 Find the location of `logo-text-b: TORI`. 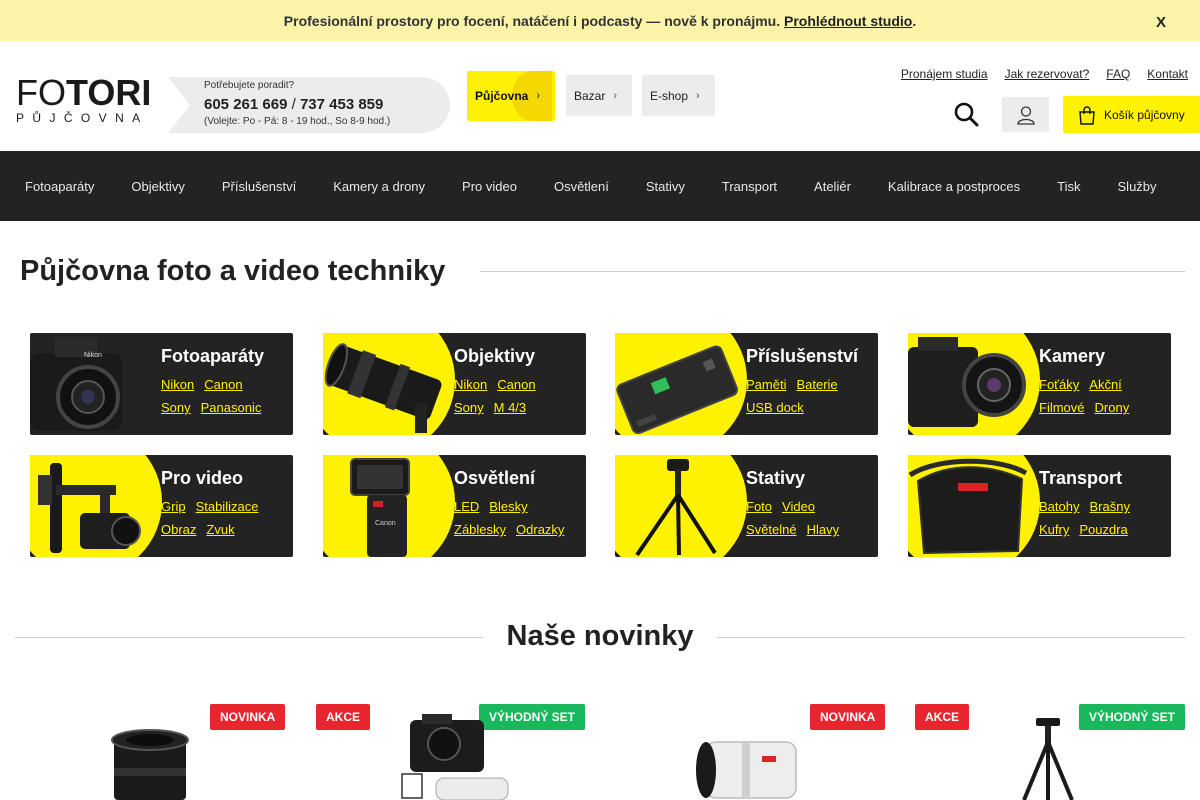

logo-text-b: TORI is located at coordinates (109, 92).